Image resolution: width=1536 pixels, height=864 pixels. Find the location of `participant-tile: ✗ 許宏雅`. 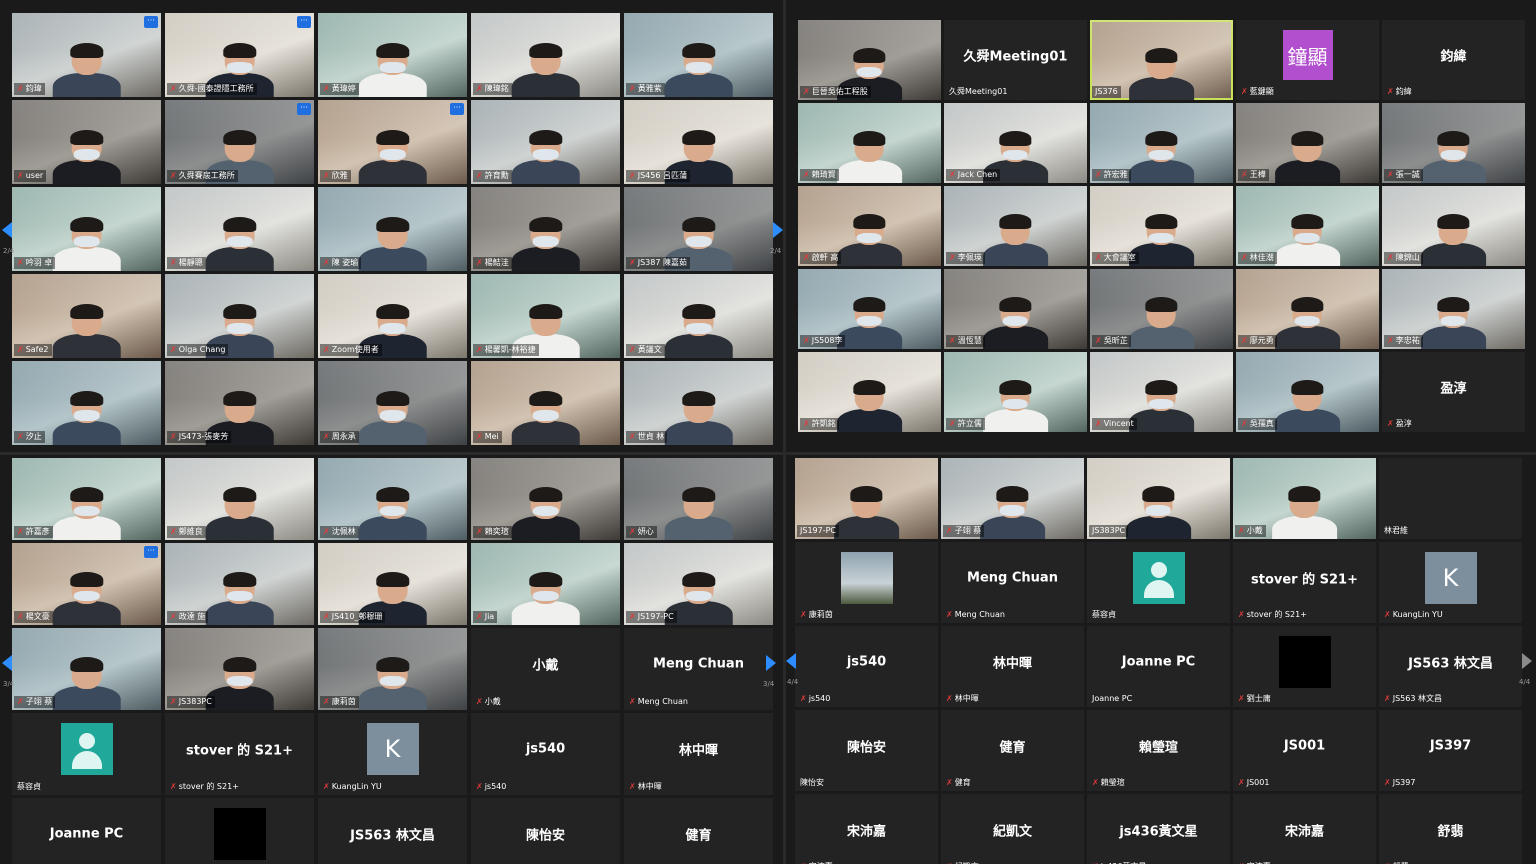

participant-tile: ✗ 許宏雅 is located at coordinates (1161, 143).